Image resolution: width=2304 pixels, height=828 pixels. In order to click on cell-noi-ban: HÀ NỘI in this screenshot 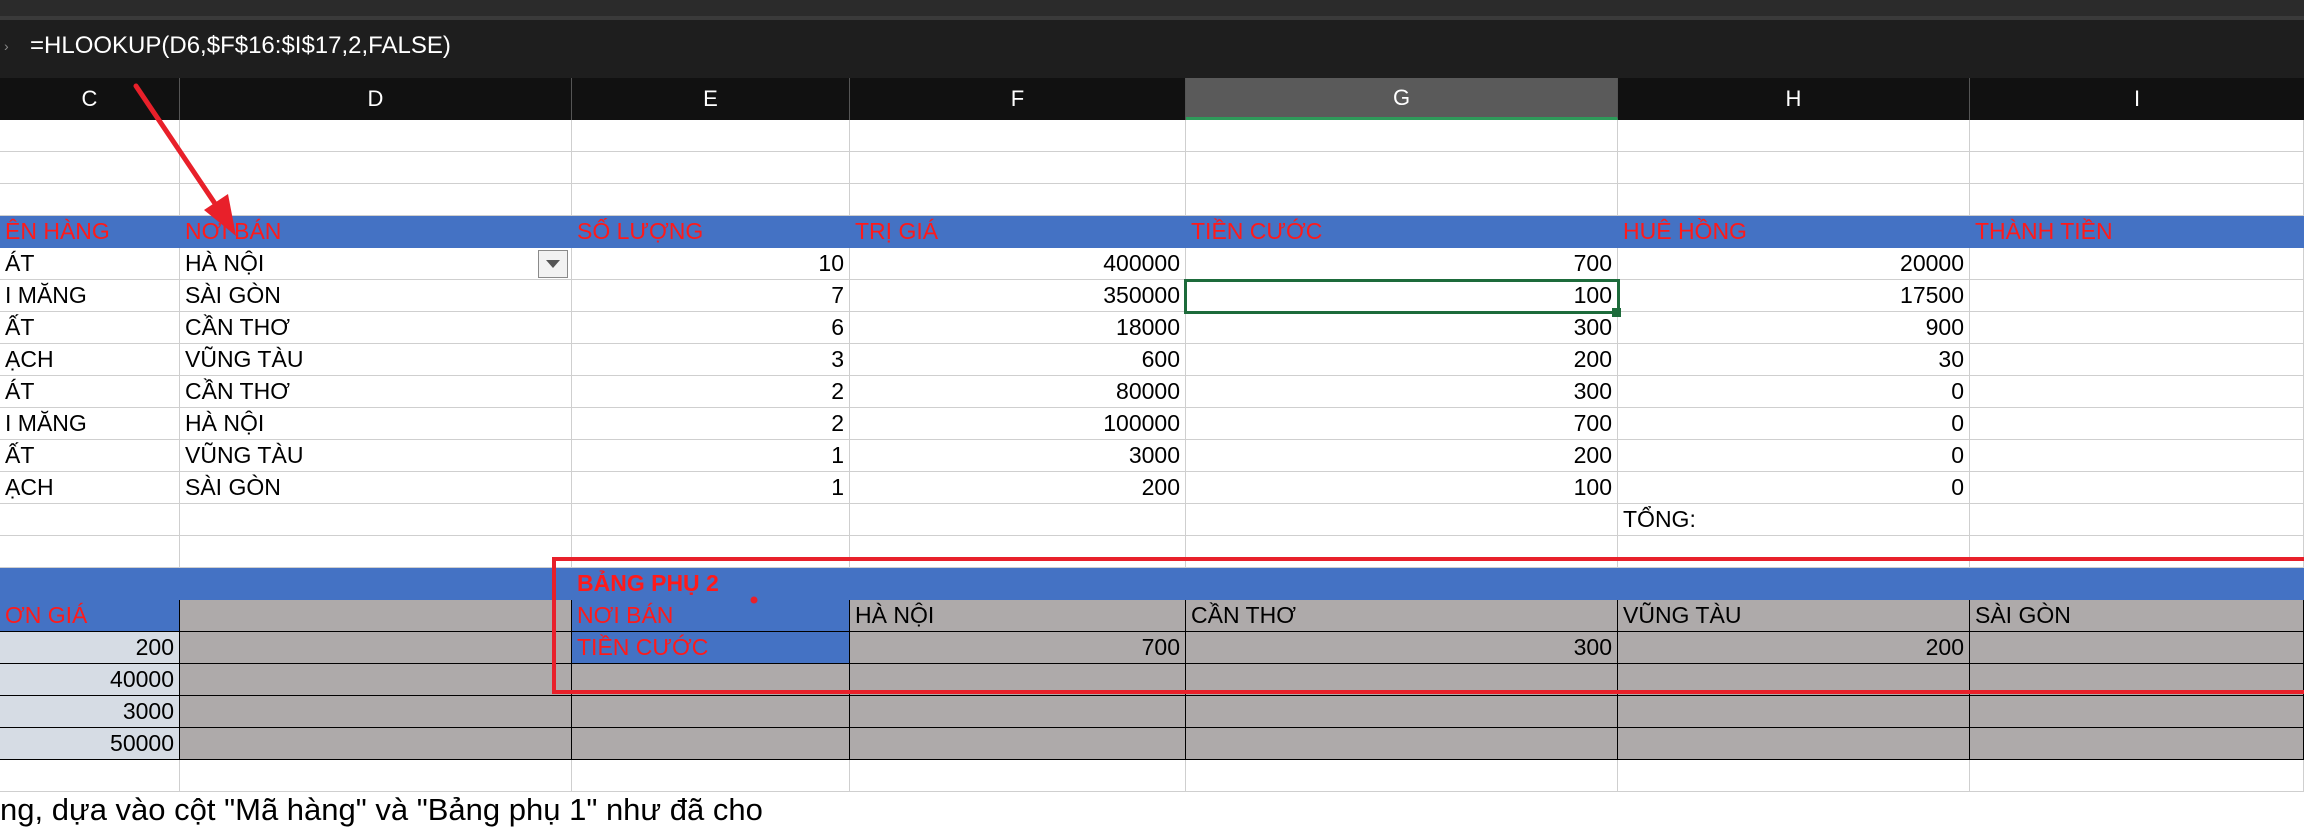, I will do `click(376, 264)`.